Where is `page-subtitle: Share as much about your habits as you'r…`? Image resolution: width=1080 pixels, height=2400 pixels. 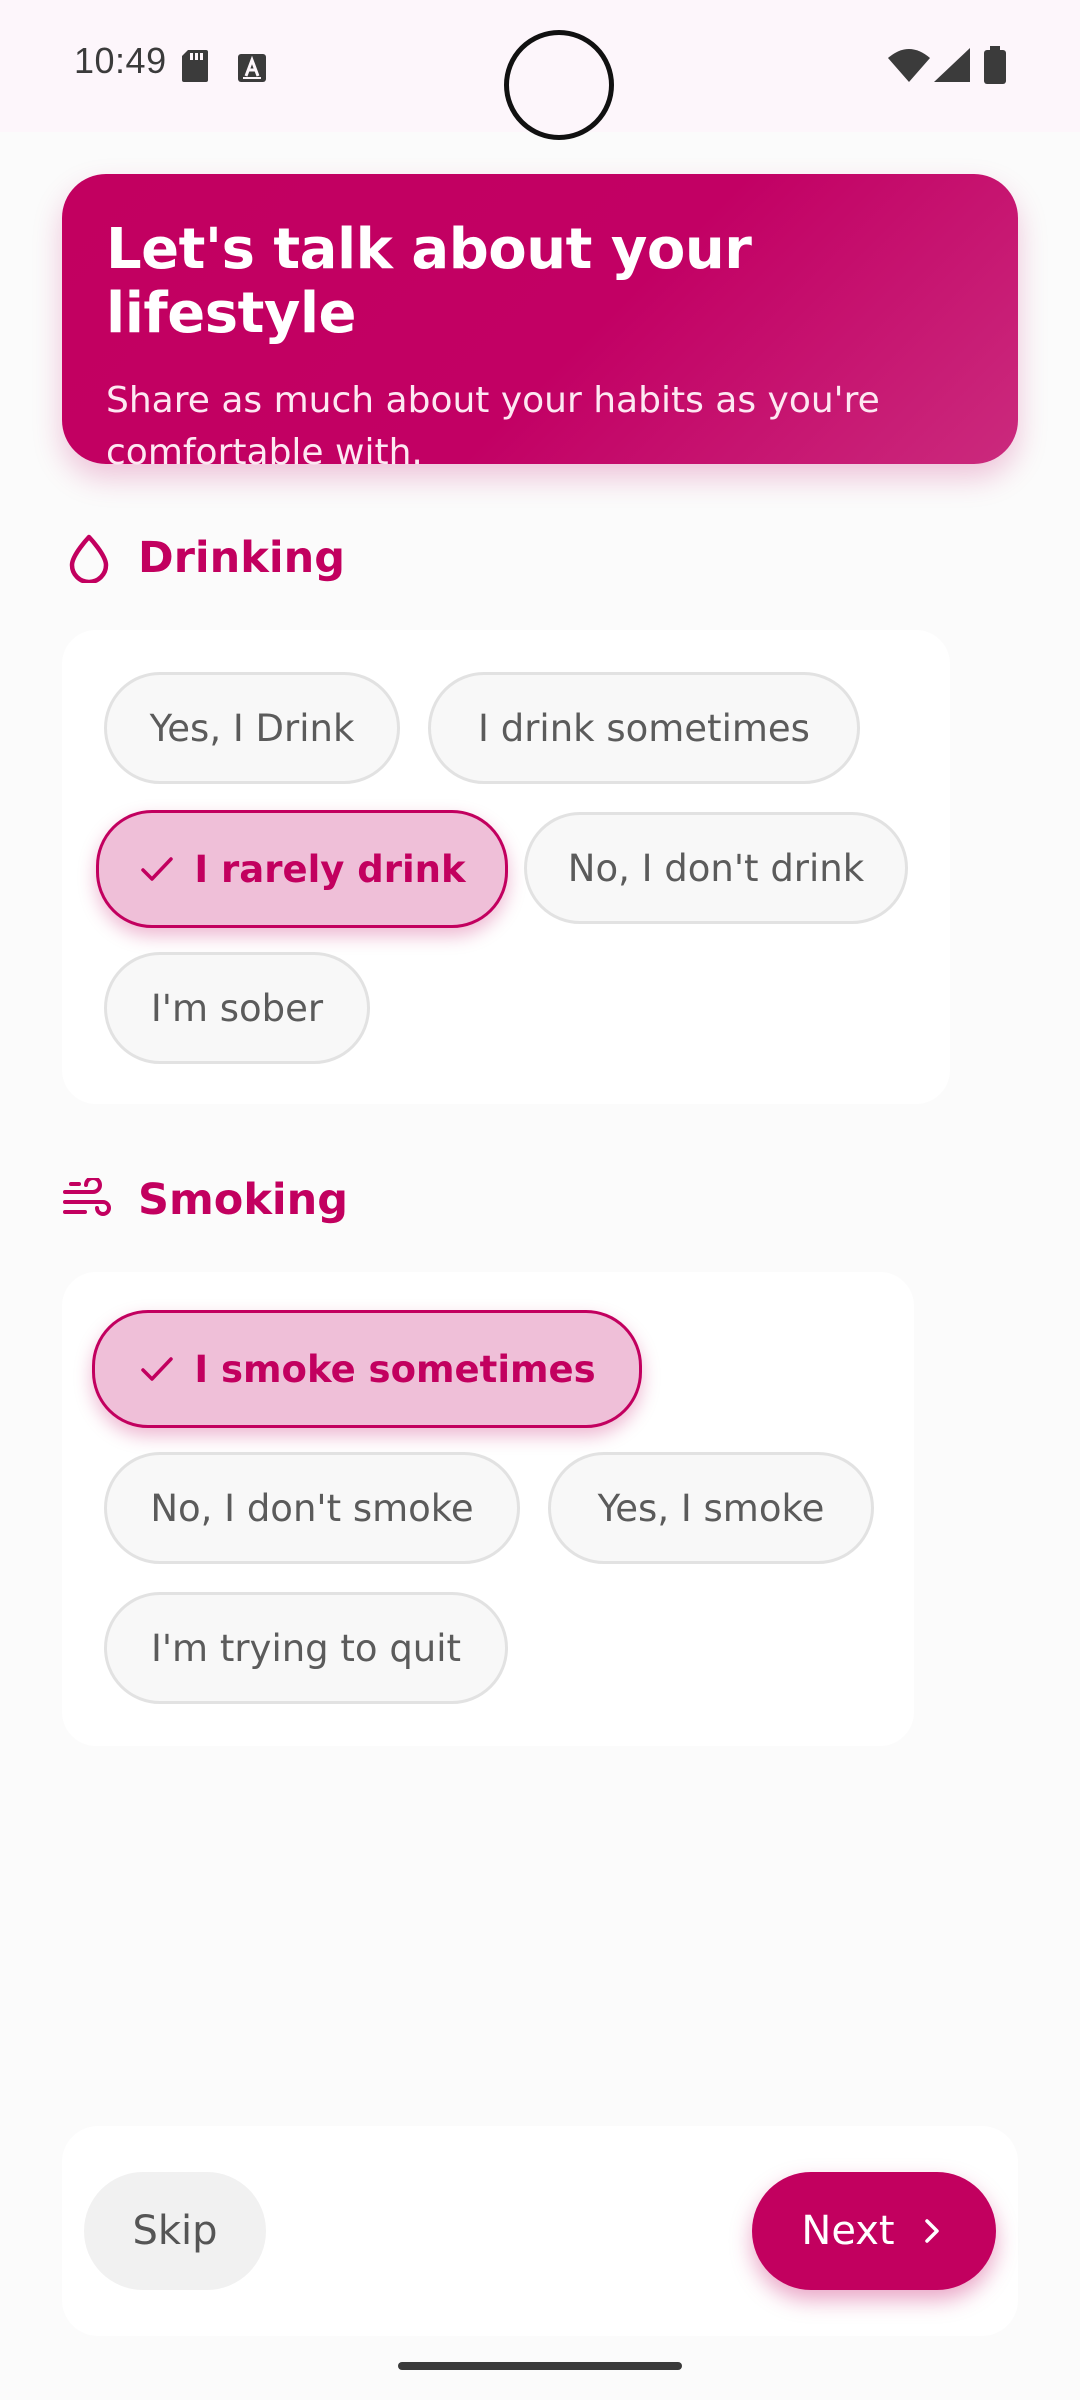 page-subtitle: Share as much about your habits as you'r… is located at coordinates (493, 426).